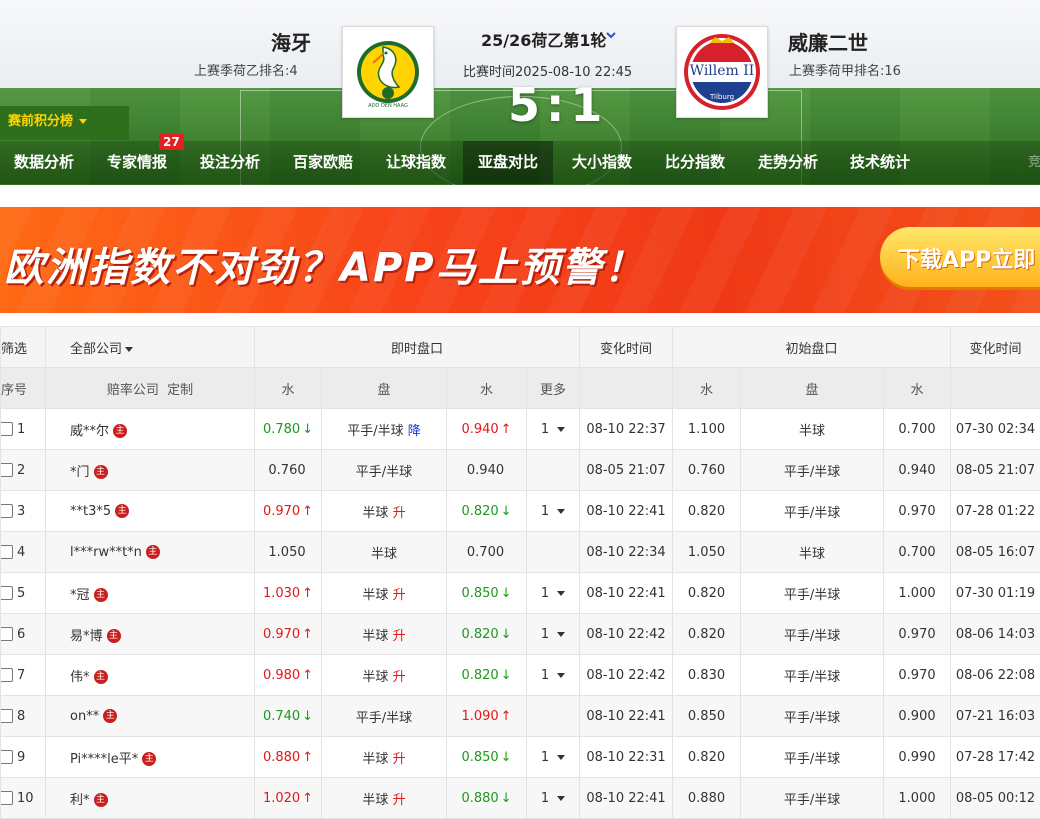  Describe the element at coordinates (508, 162) in the screenshot. I see `tab-asian-handicap: 亚盘对比` at that location.